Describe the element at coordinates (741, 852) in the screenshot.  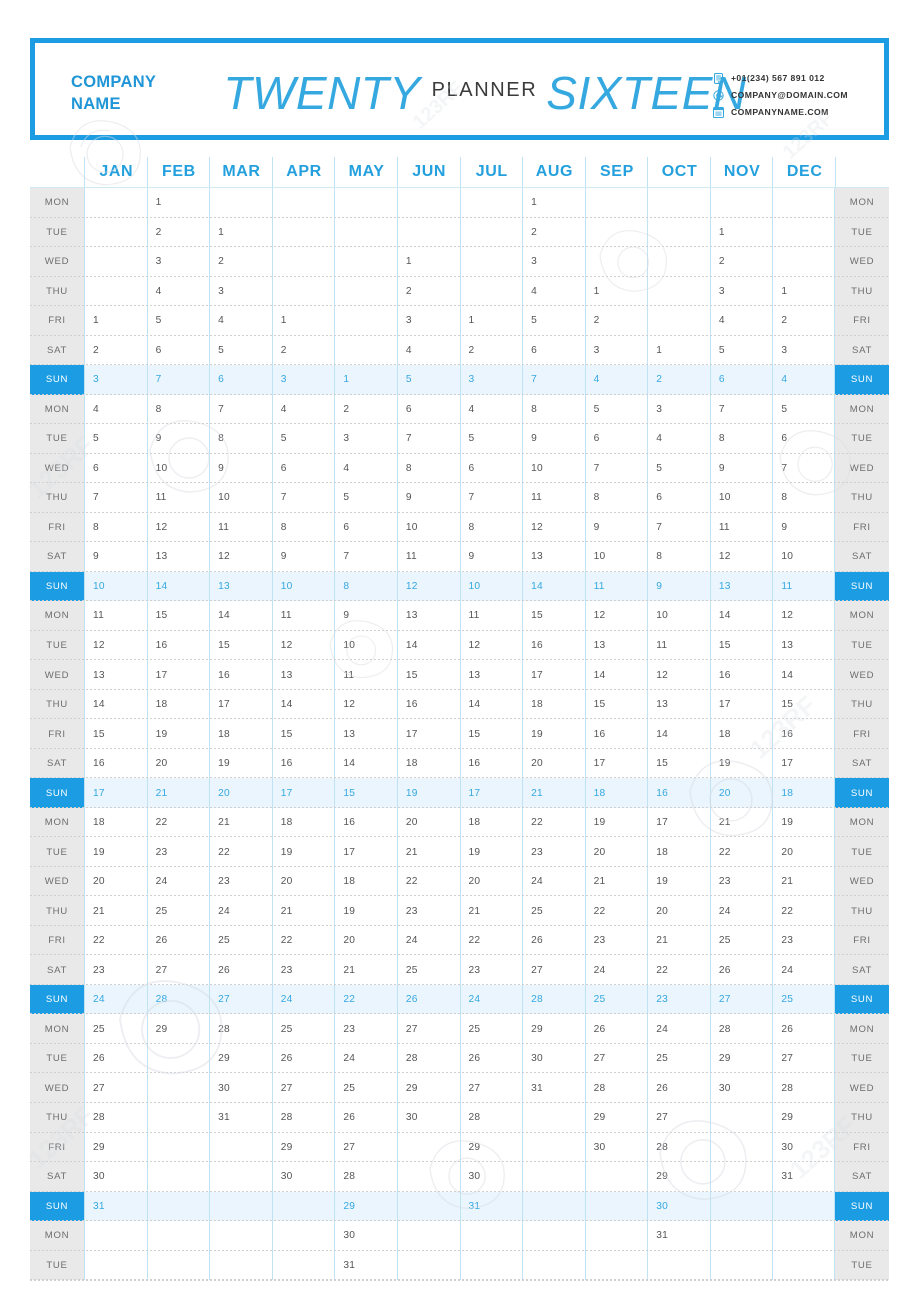
I see `day-cell-nov: 22` at that location.